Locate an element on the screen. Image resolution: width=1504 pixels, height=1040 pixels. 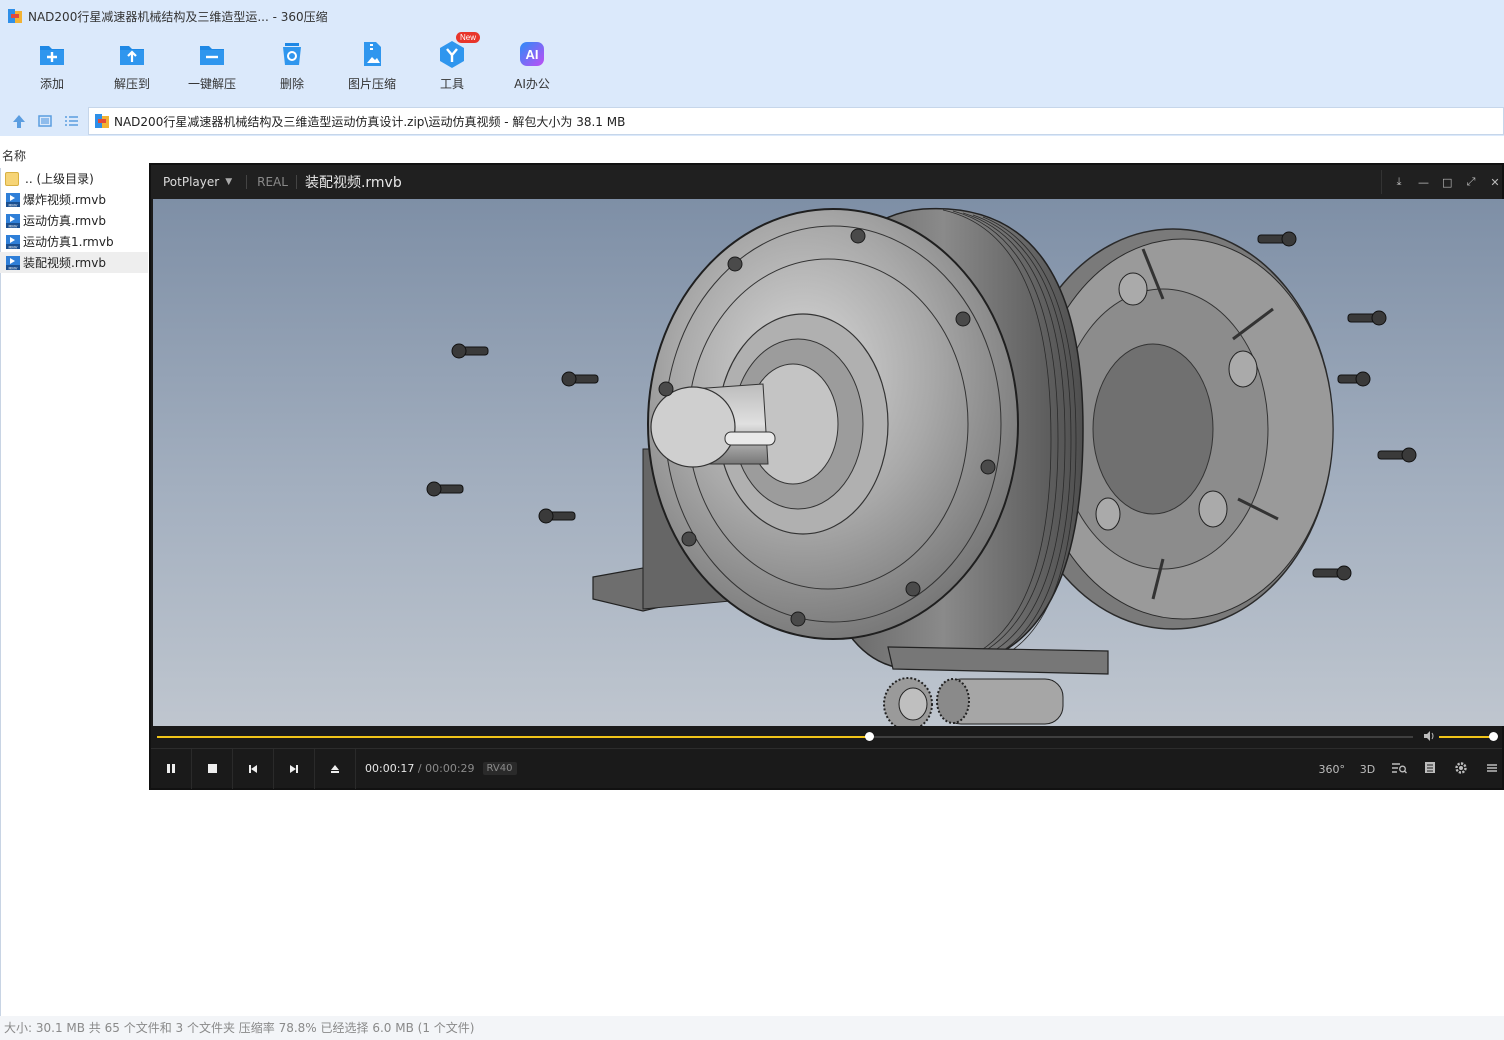
list-item-label: 运动仿真.rmvb is located at coordinates (64, 221).